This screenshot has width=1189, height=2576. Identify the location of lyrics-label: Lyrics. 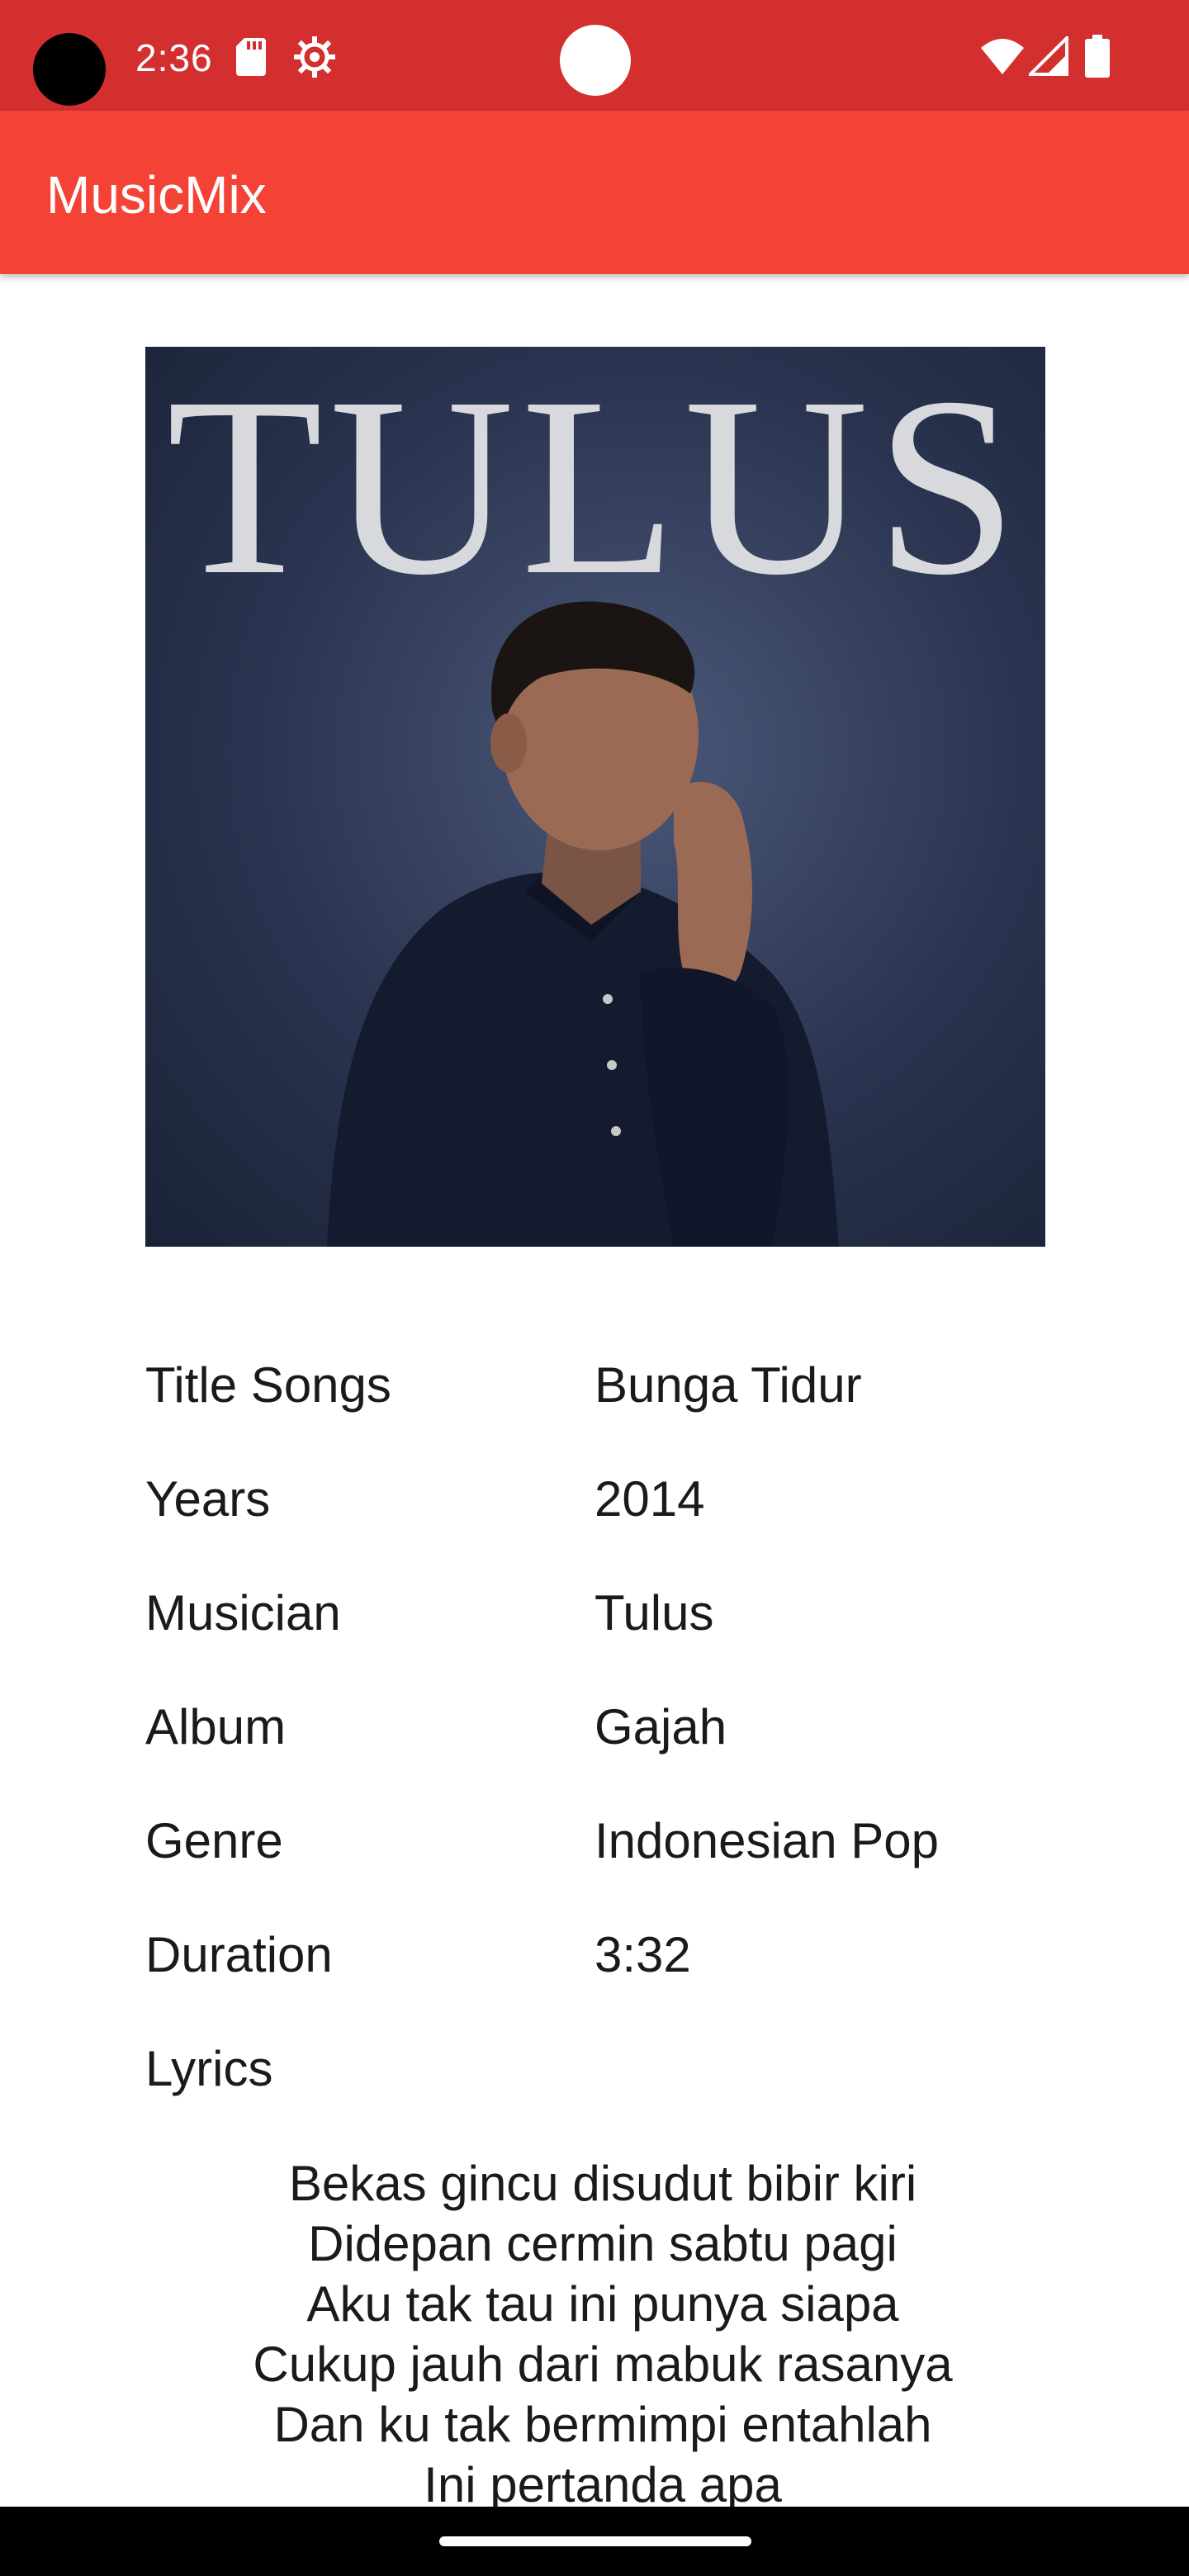
(209, 2068).